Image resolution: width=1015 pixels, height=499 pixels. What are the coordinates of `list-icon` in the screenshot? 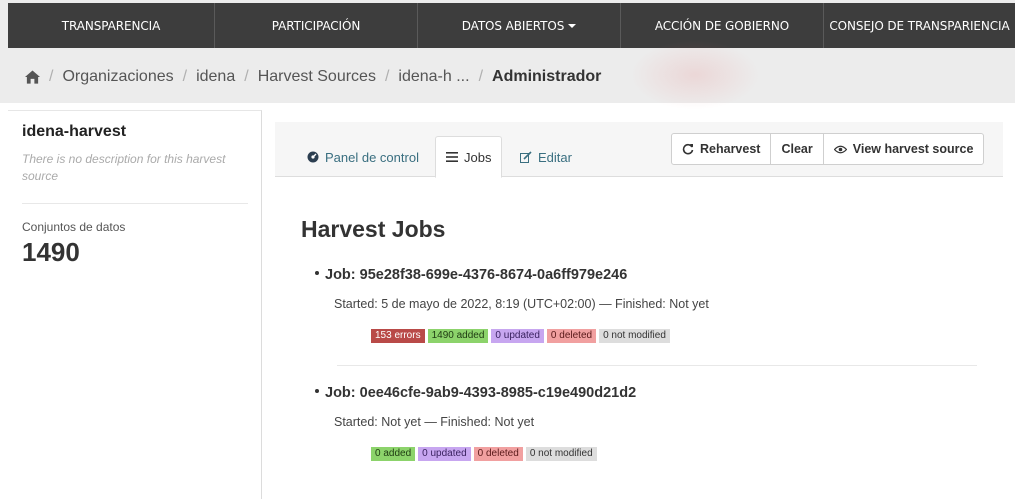 It's located at (452, 157).